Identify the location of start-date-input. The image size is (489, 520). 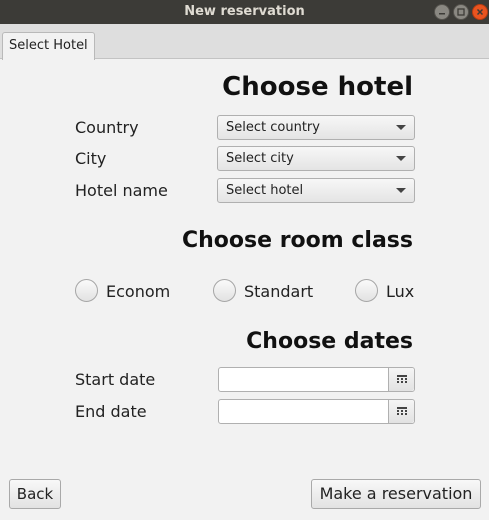
(304, 379).